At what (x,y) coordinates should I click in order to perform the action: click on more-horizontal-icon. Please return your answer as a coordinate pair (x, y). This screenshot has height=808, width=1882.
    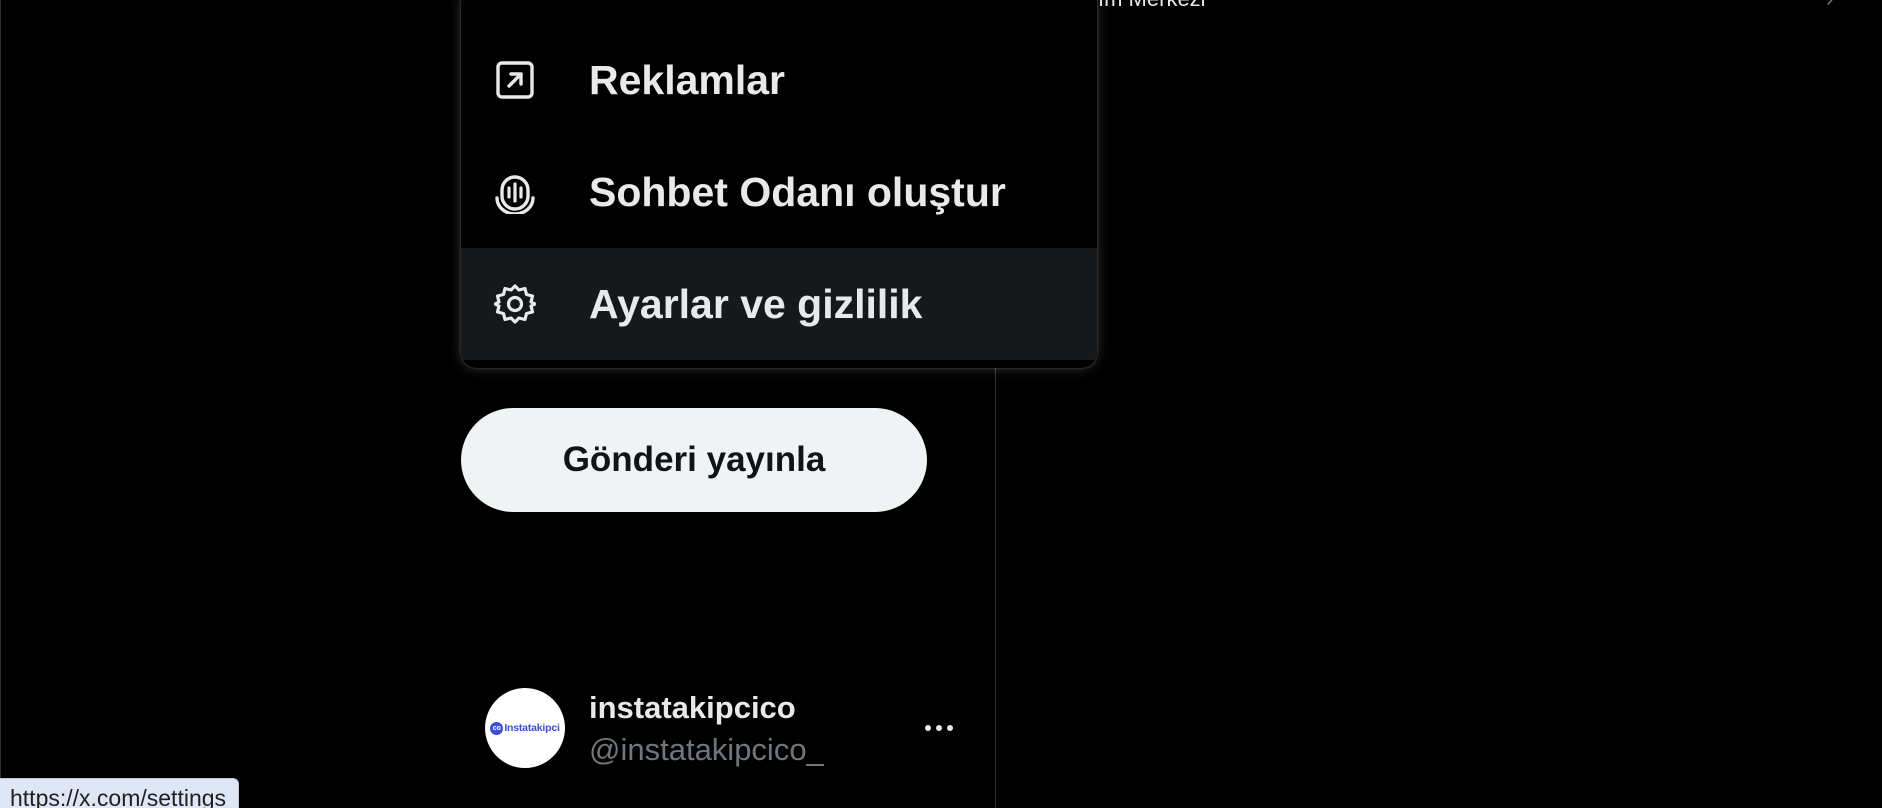
    Looking at the image, I should click on (939, 728).